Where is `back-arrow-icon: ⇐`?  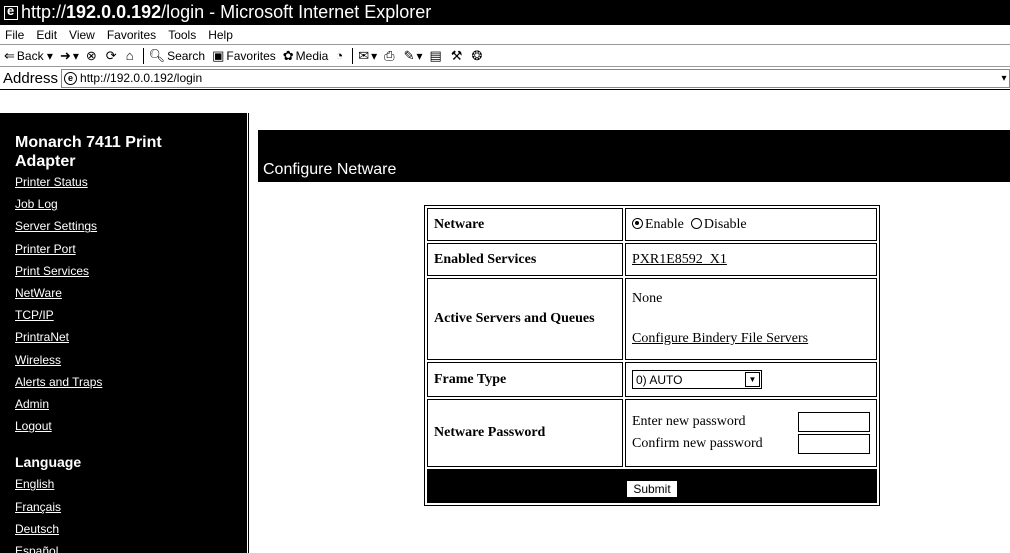 back-arrow-icon: ⇐ is located at coordinates (9, 55).